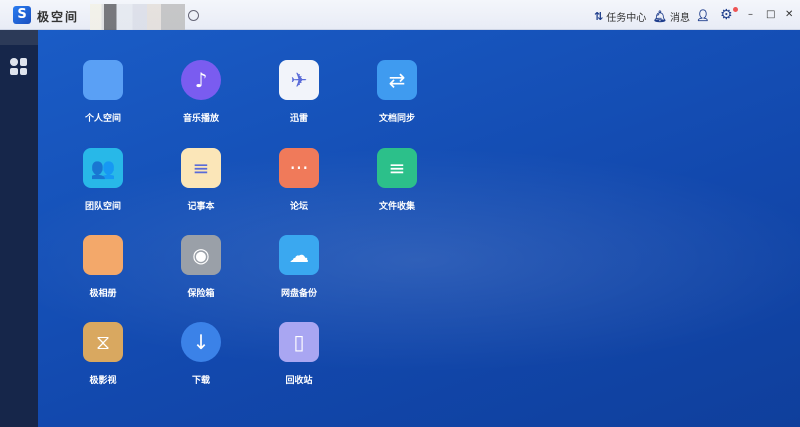 Image resolution: width=800 pixels, height=427 pixels. Describe the element at coordinates (201, 207) in the screenshot. I see `app-label: 记事本` at that location.